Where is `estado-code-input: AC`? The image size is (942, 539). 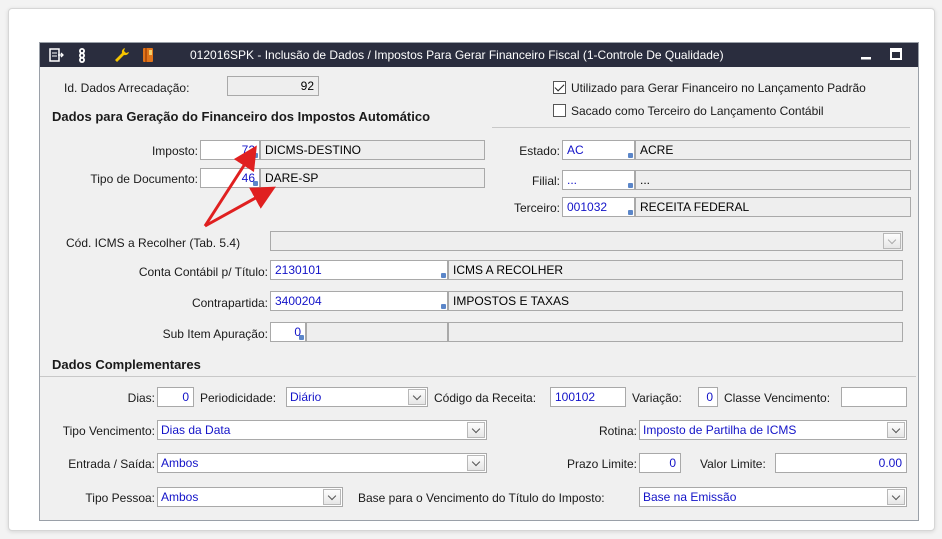 estado-code-input: AC is located at coordinates (598, 150).